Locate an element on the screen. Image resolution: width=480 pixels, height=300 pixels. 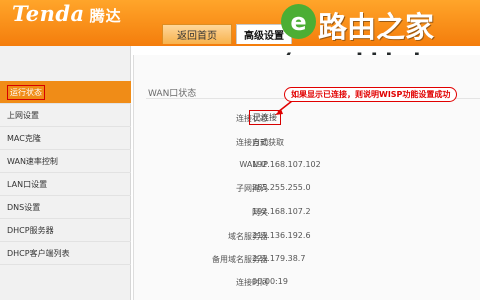
callout-arrow-icon is located at coordinates (284, 107).